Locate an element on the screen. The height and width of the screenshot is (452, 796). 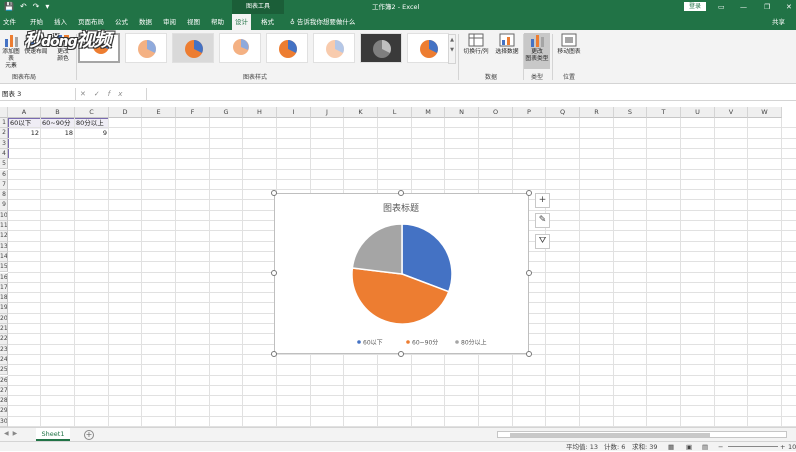
row-header-6: 6 is located at coordinates (4, 174).